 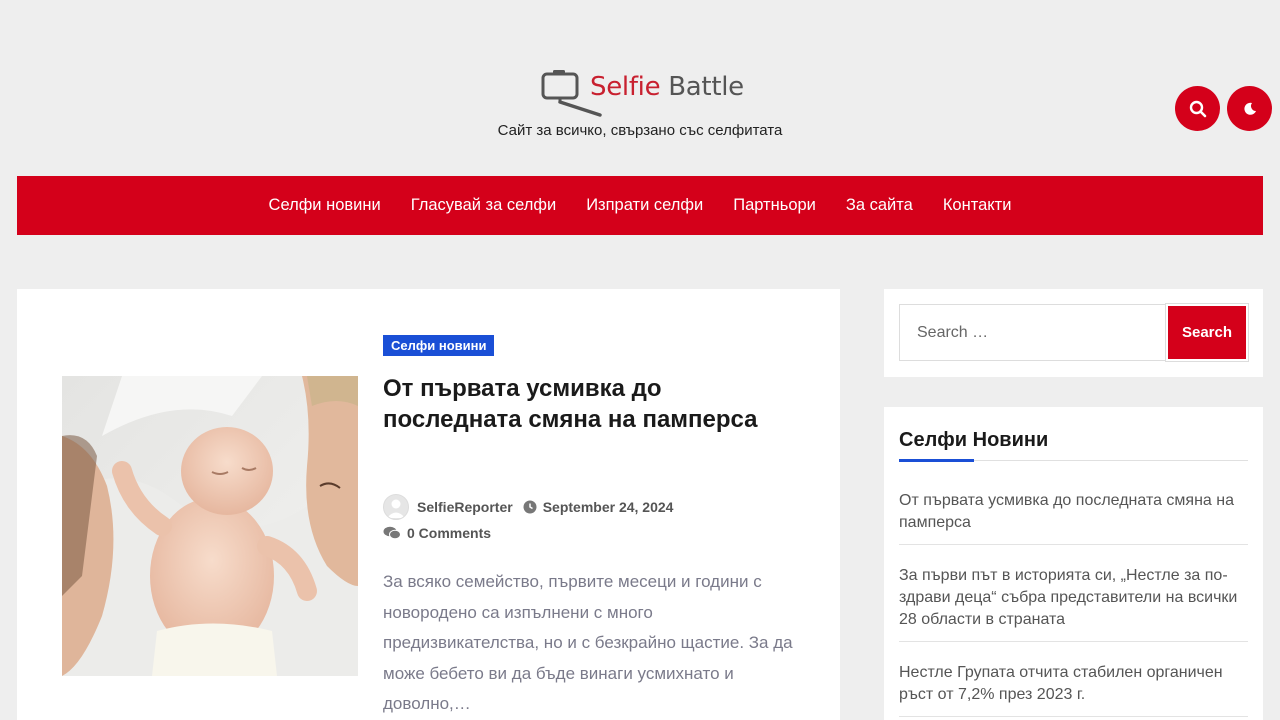 I want to click on site-logo: Selfie Battle, so click(x=642, y=94).